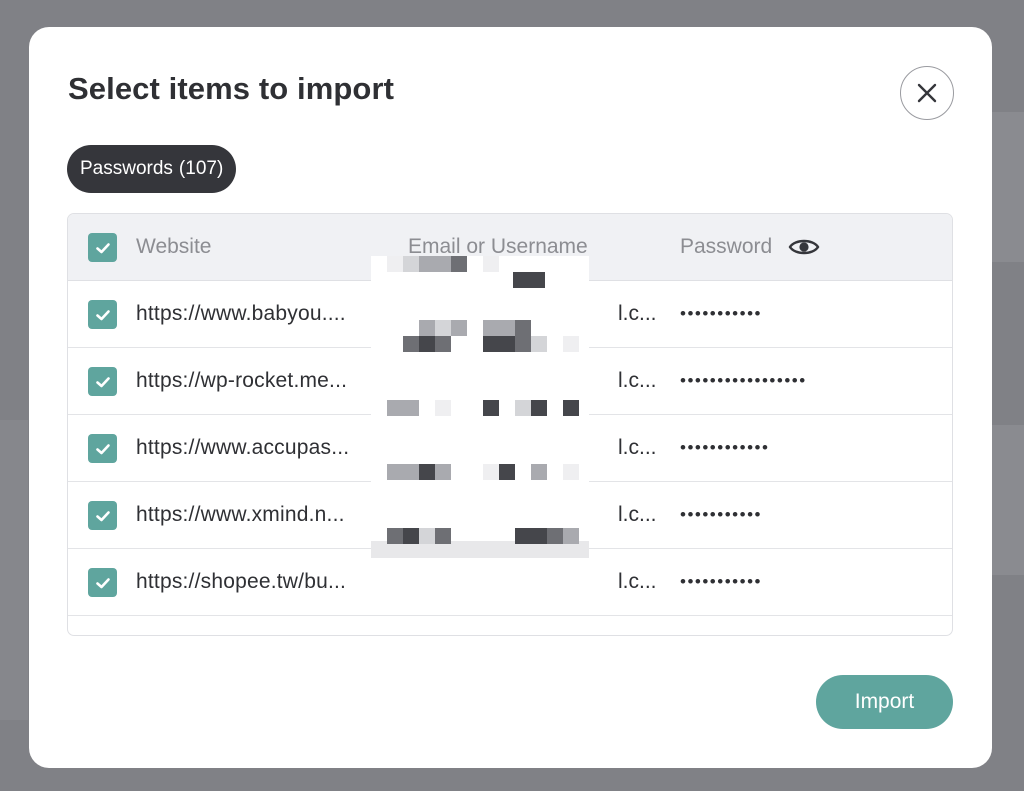  Describe the element at coordinates (498, 246) in the screenshot. I see `header-email: Email or Username` at that location.